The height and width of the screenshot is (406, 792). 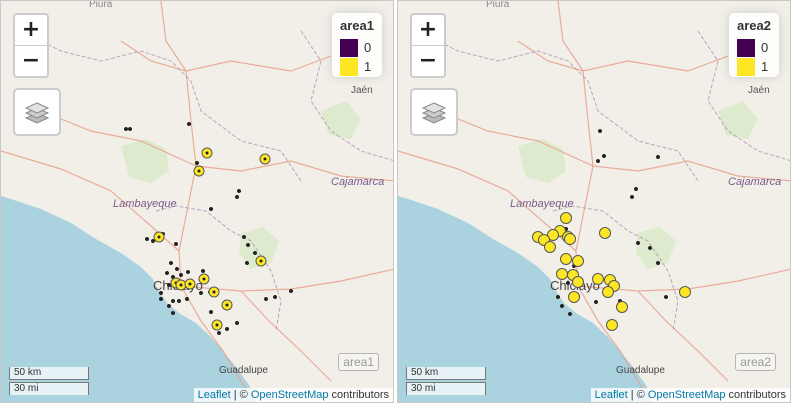 I want to click on zoom-control: + −, so click(x=31, y=45).